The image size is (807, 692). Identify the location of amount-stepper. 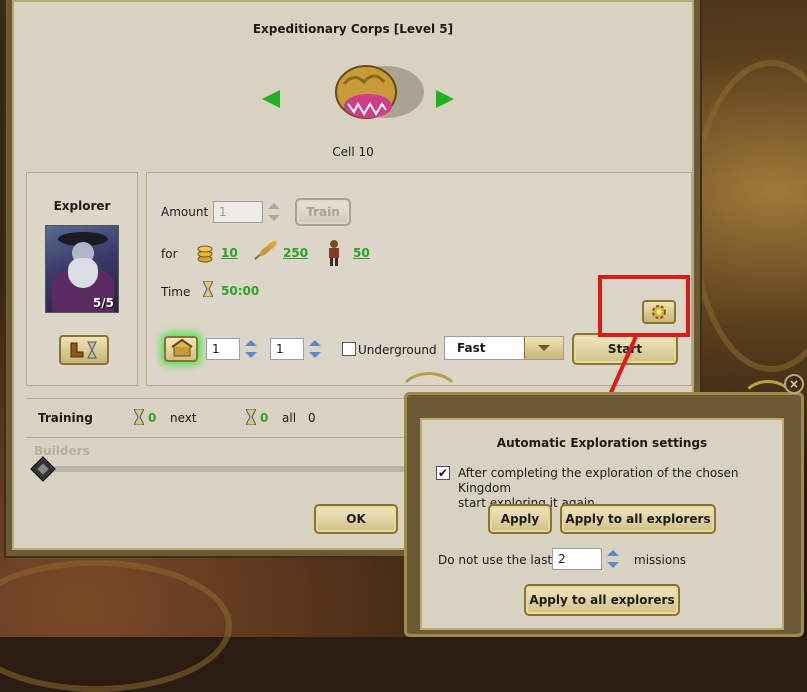
(274, 212).